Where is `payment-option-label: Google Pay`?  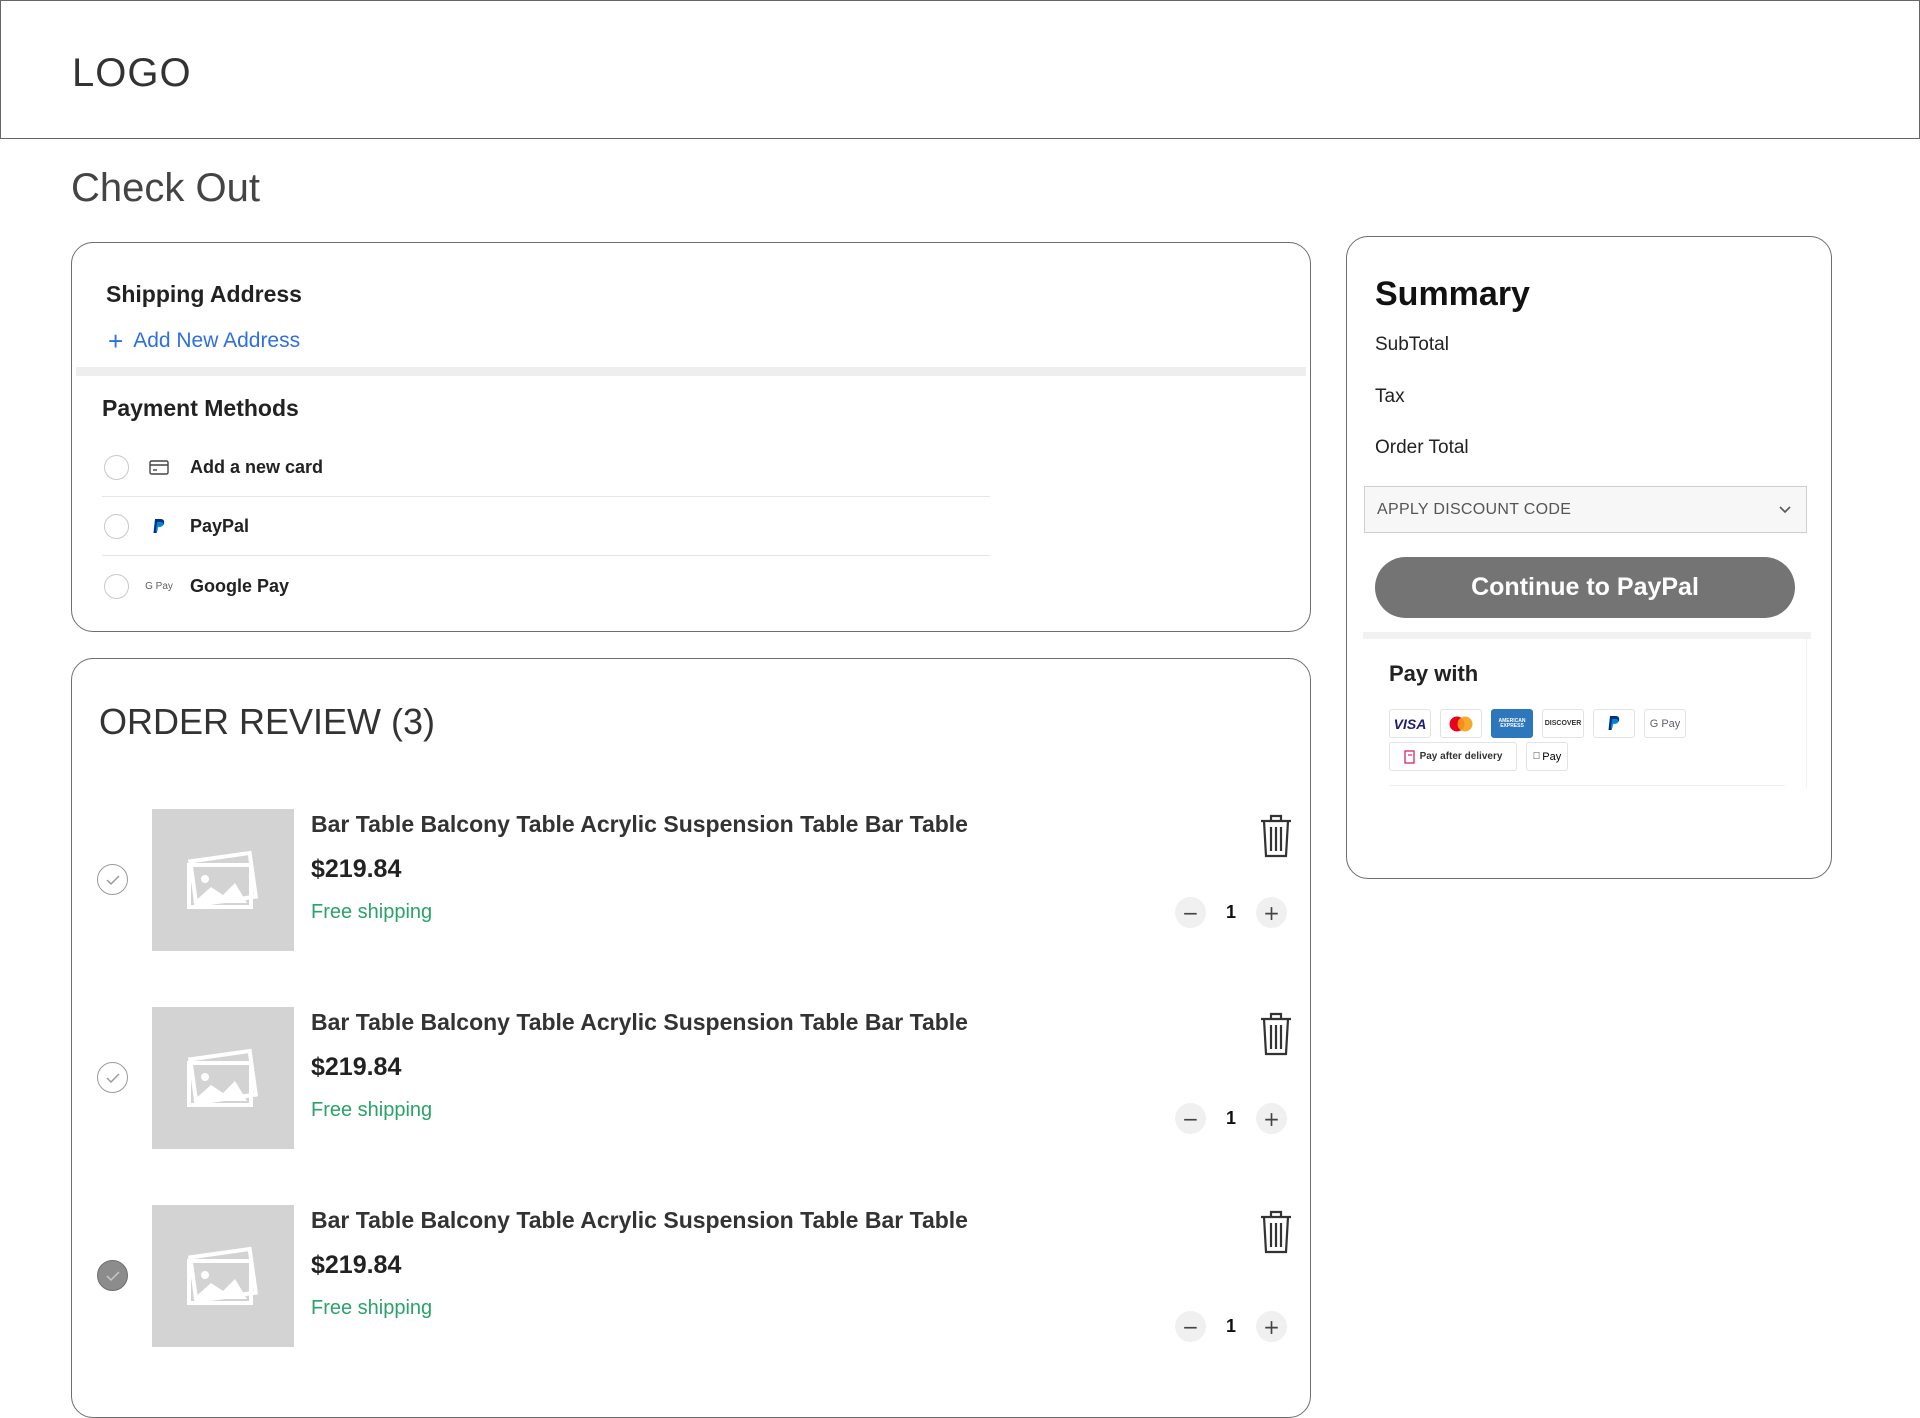
payment-option-label: Google Pay is located at coordinates (240, 585).